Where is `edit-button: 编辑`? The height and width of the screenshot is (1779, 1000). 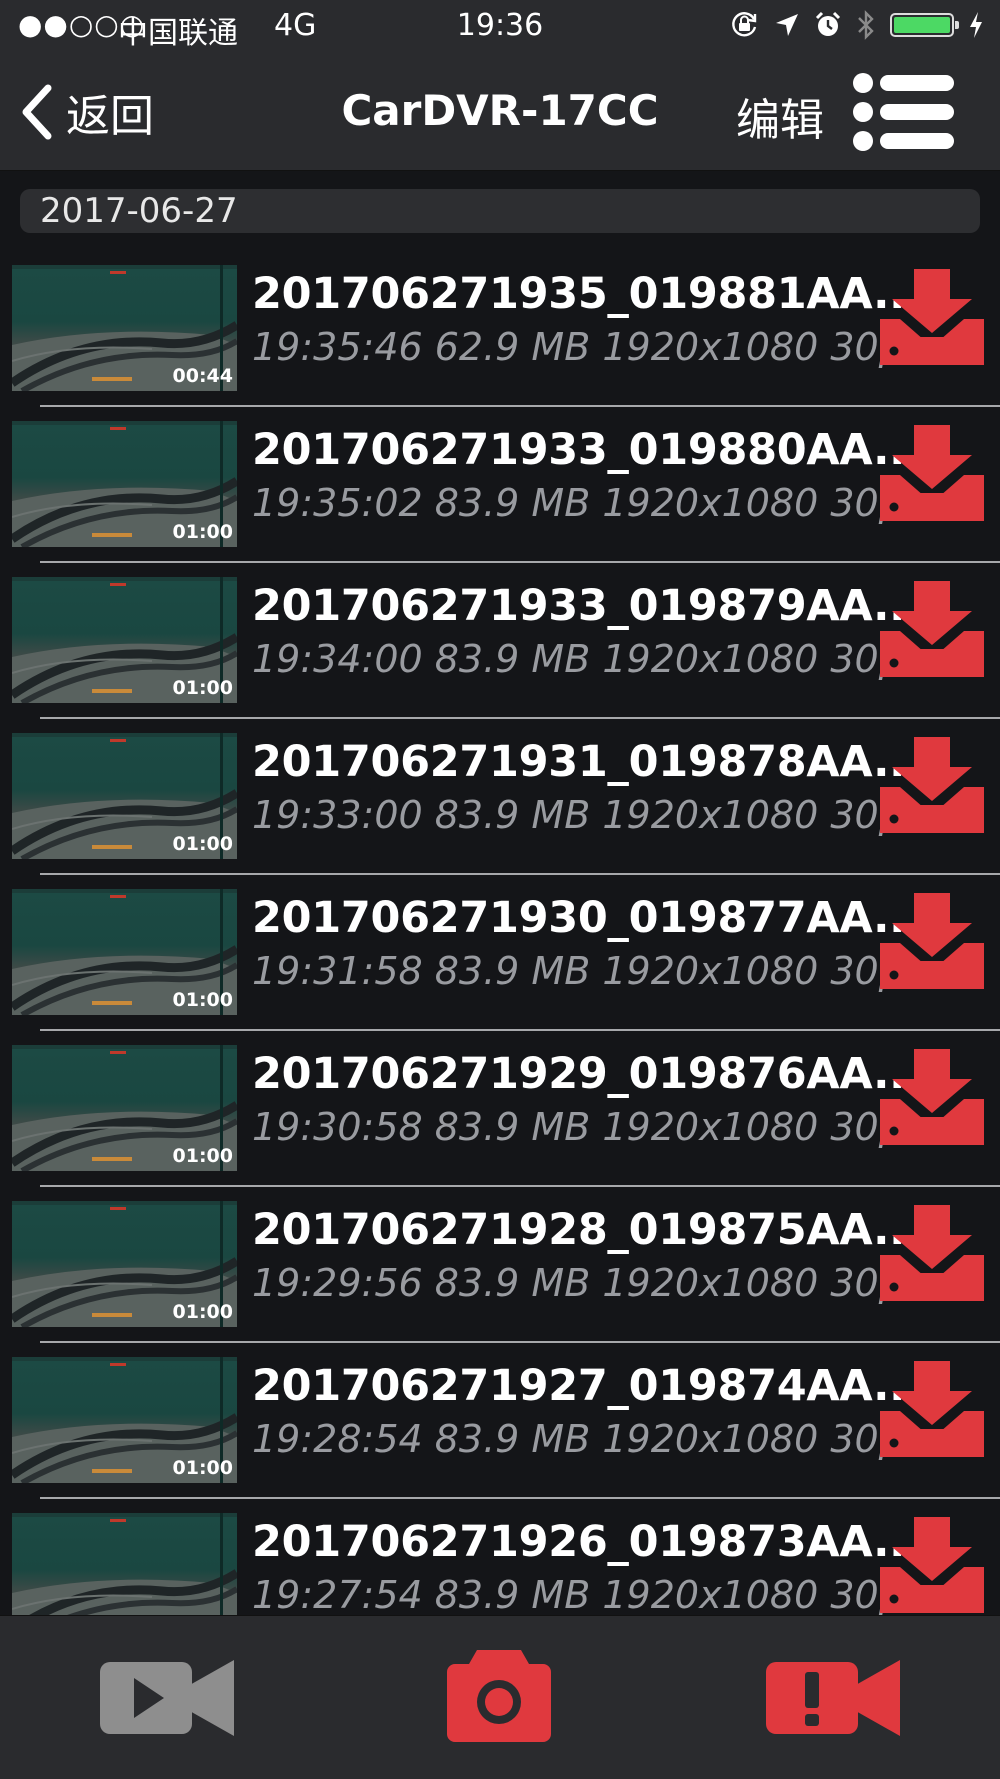
edit-button: 编辑 is located at coordinates (780, 116).